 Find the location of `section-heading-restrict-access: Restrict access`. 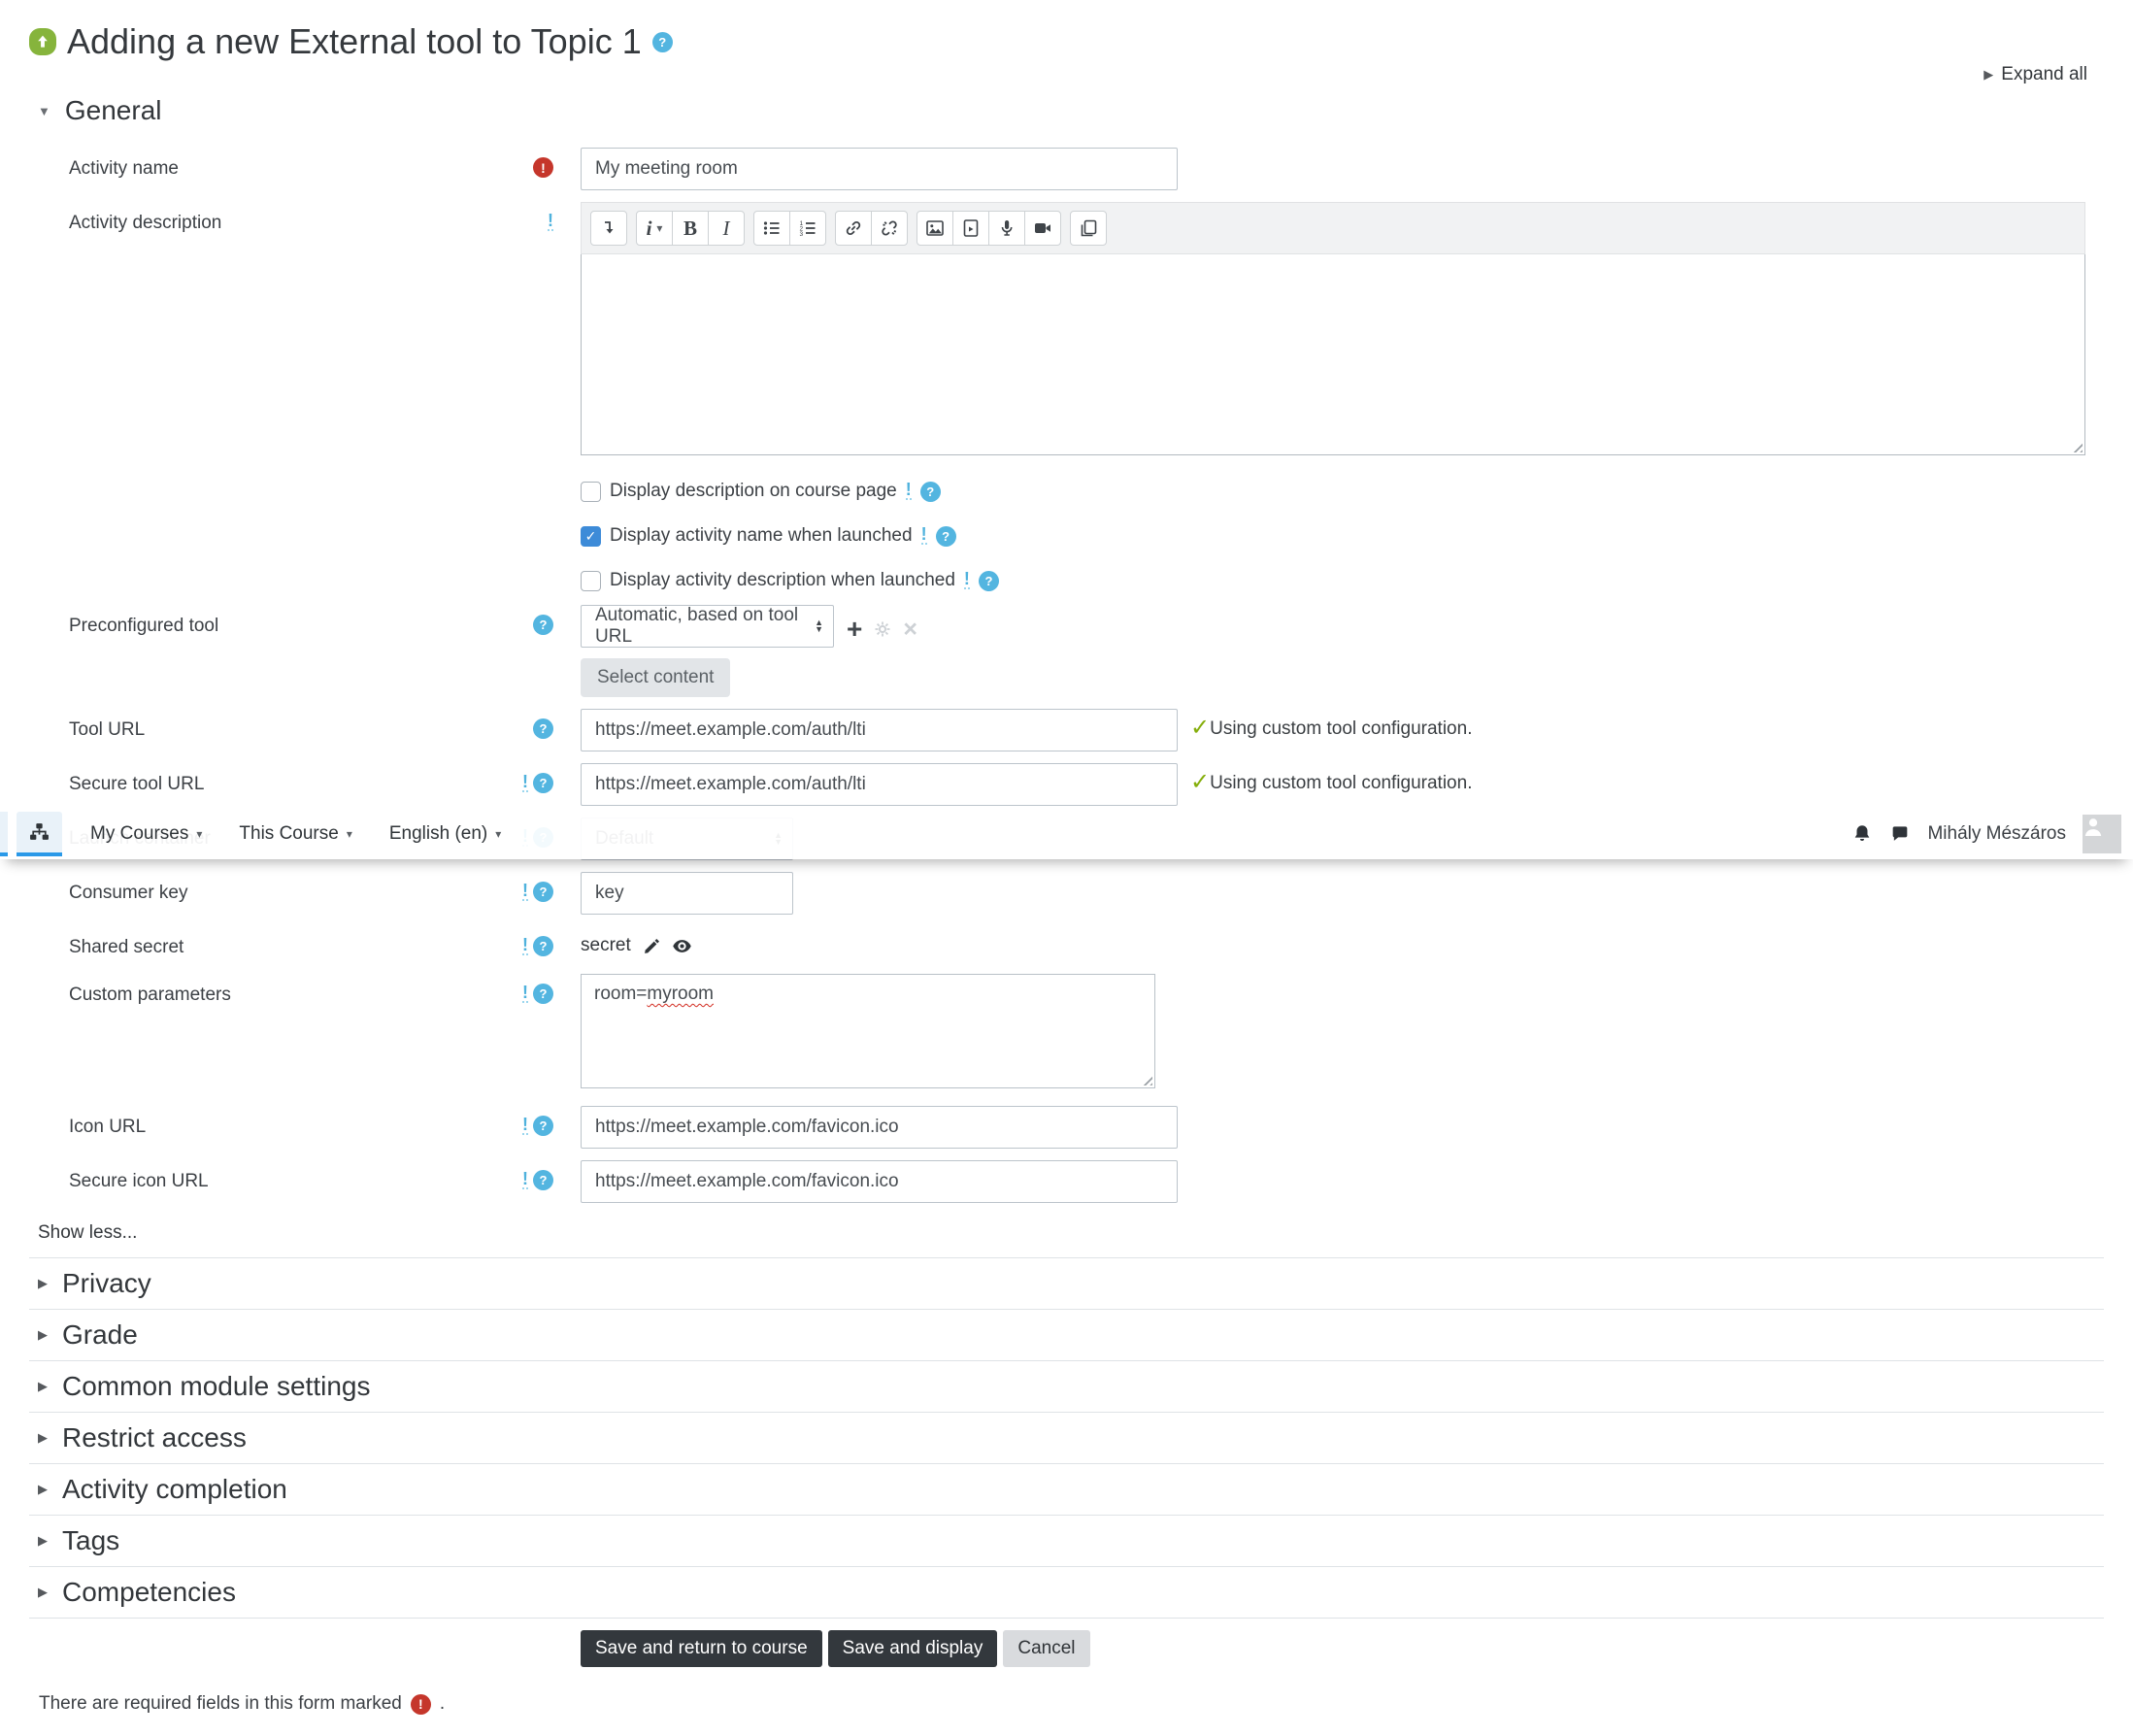

section-heading-restrict-access: Restrict access is located at coordinates (1066, 1439).